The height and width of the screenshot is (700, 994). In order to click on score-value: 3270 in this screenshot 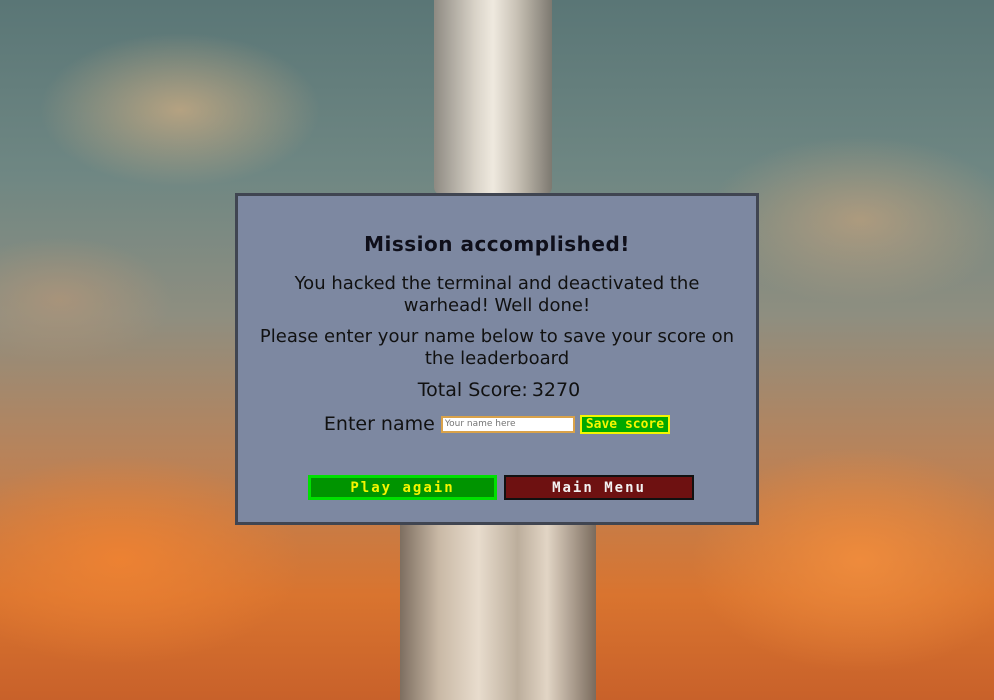, I will do `click(556, 390)`.